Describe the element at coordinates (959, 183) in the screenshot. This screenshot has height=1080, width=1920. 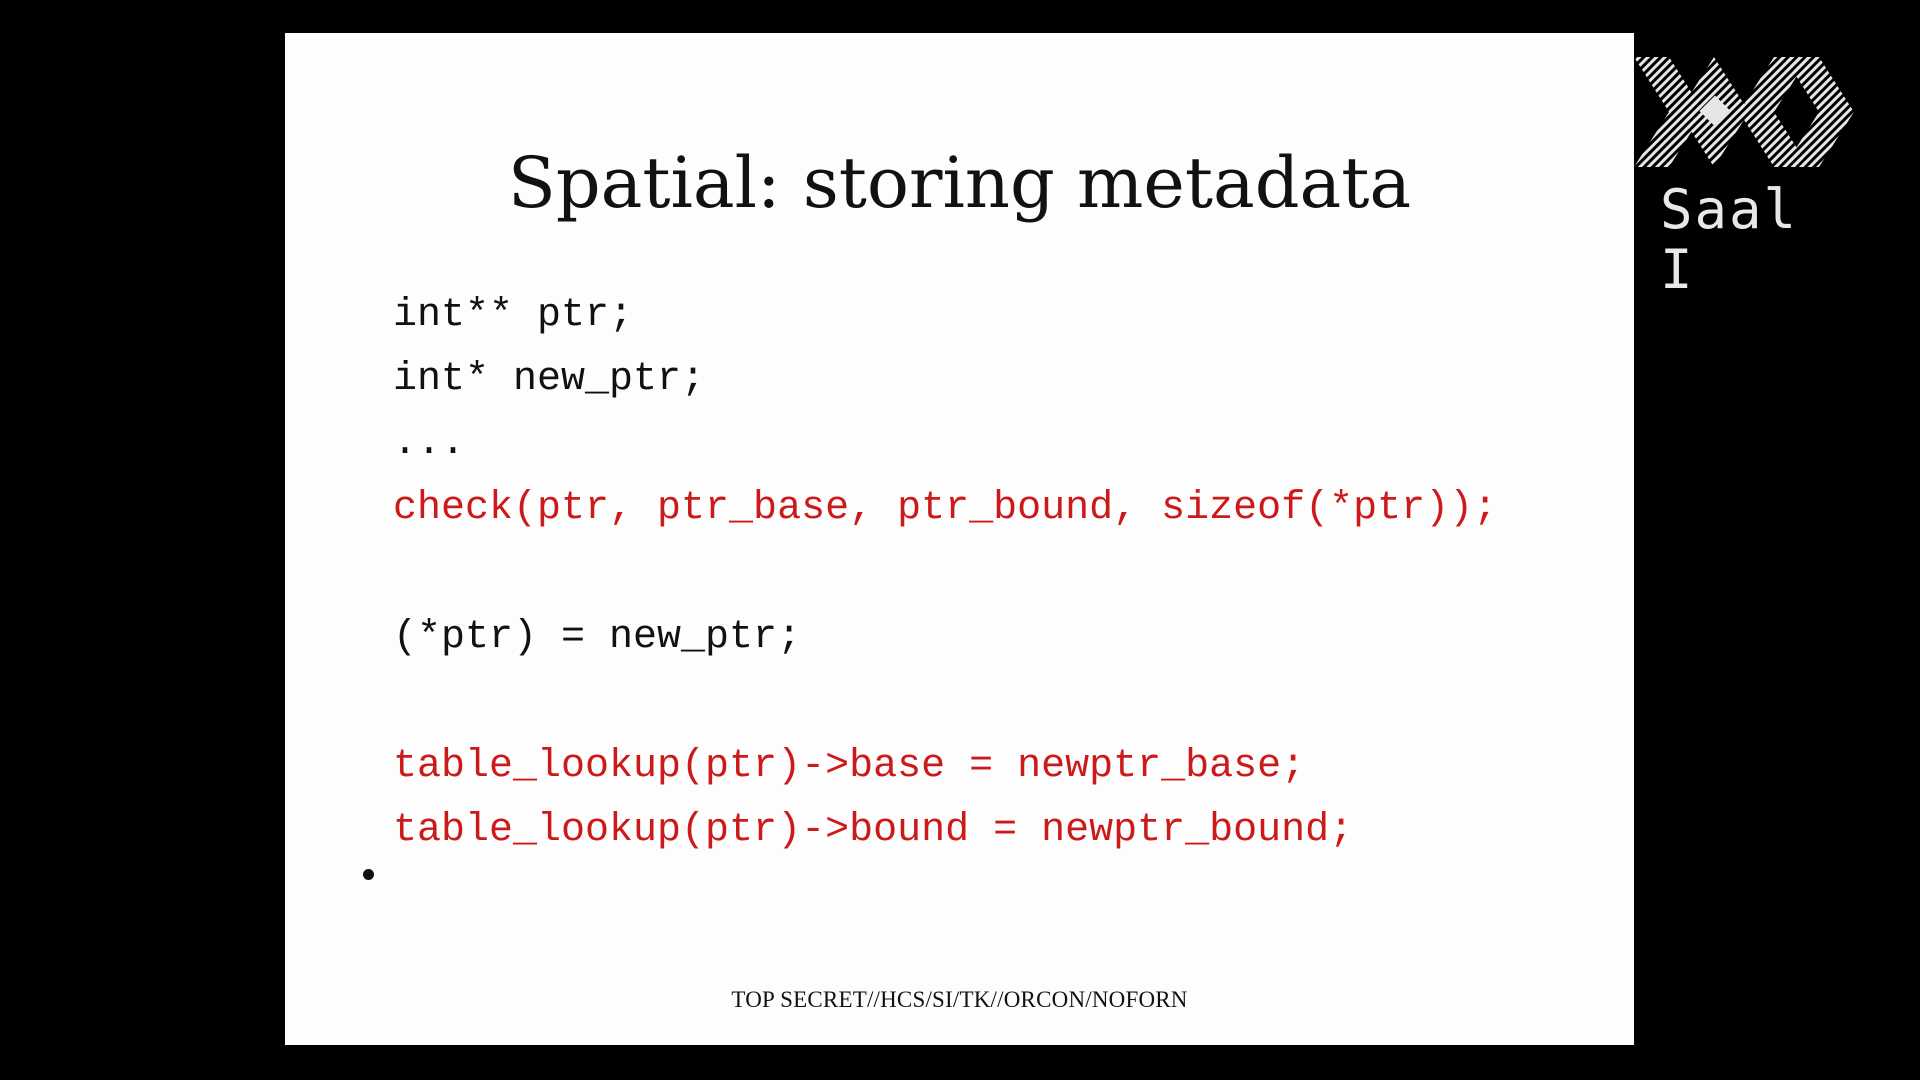
I see `slide-title: Spatial: storing metadata` at that location.